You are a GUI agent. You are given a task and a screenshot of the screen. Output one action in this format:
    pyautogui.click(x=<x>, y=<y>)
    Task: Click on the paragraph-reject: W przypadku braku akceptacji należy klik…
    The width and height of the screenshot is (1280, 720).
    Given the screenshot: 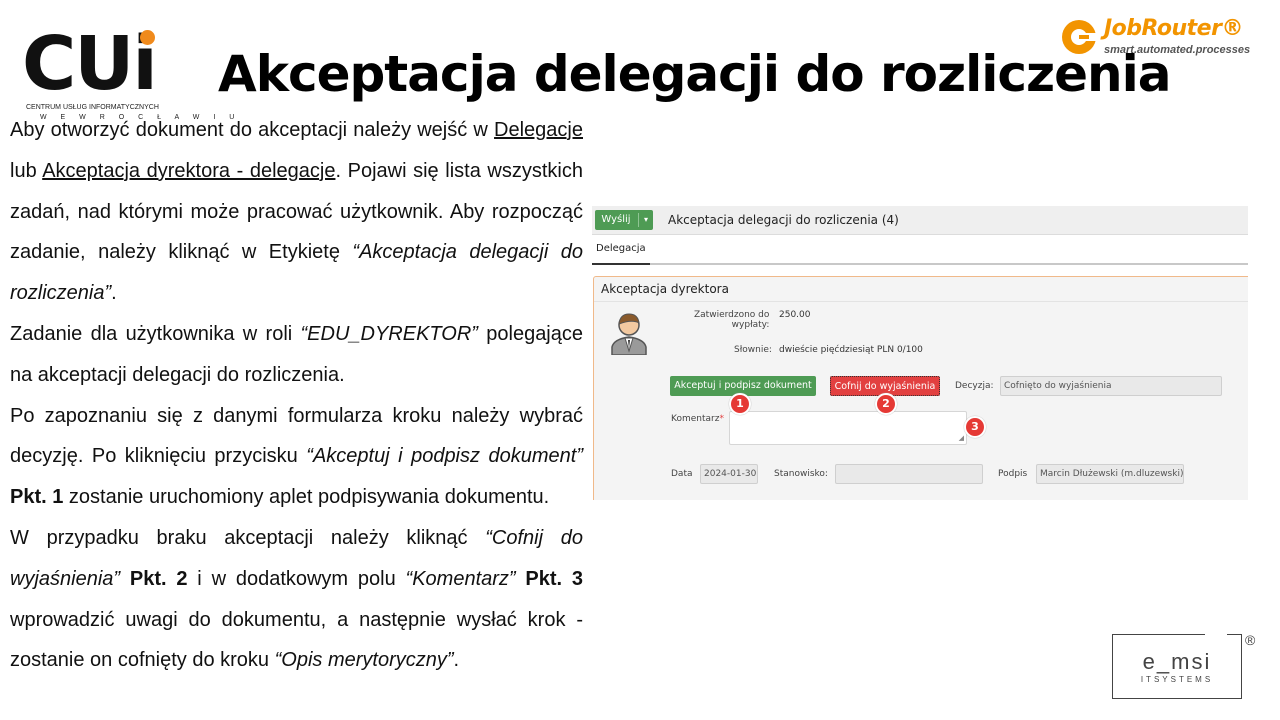 What is the action you would take?
    pyautogui.click(x=297, y=599)
    